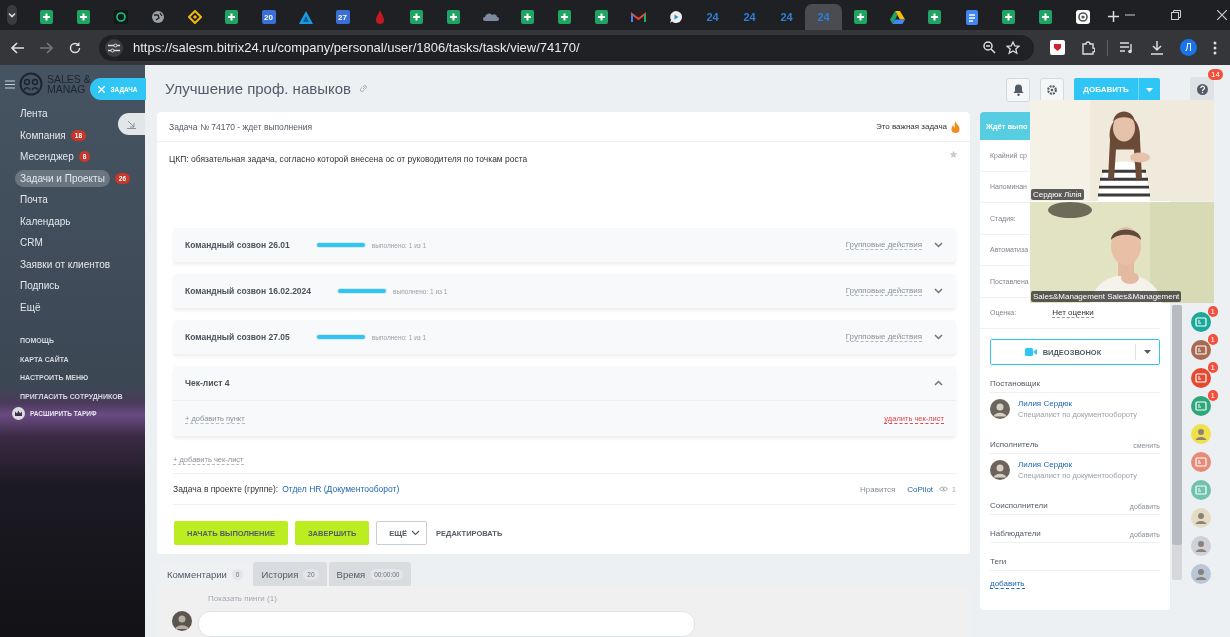 Image resolution: width=1230 pixels, height=637 pixels. What do you see at coordinates (878, 489) in the screenshot?
I see `like-link: Нравится` at bounding box center [878, 489].